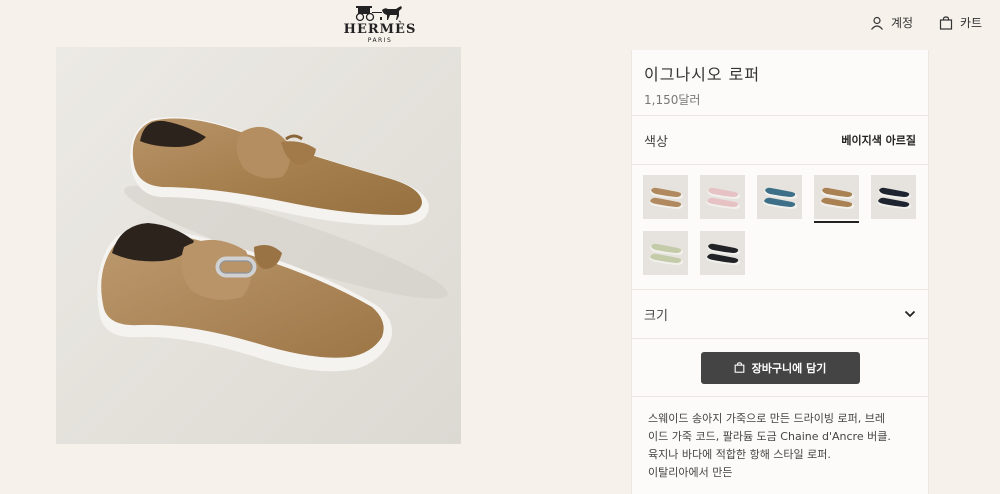  Describe the element at coordinates (690, 472) in the screenshot. I see `description-line: 이탈리아에서 만든` at that location.